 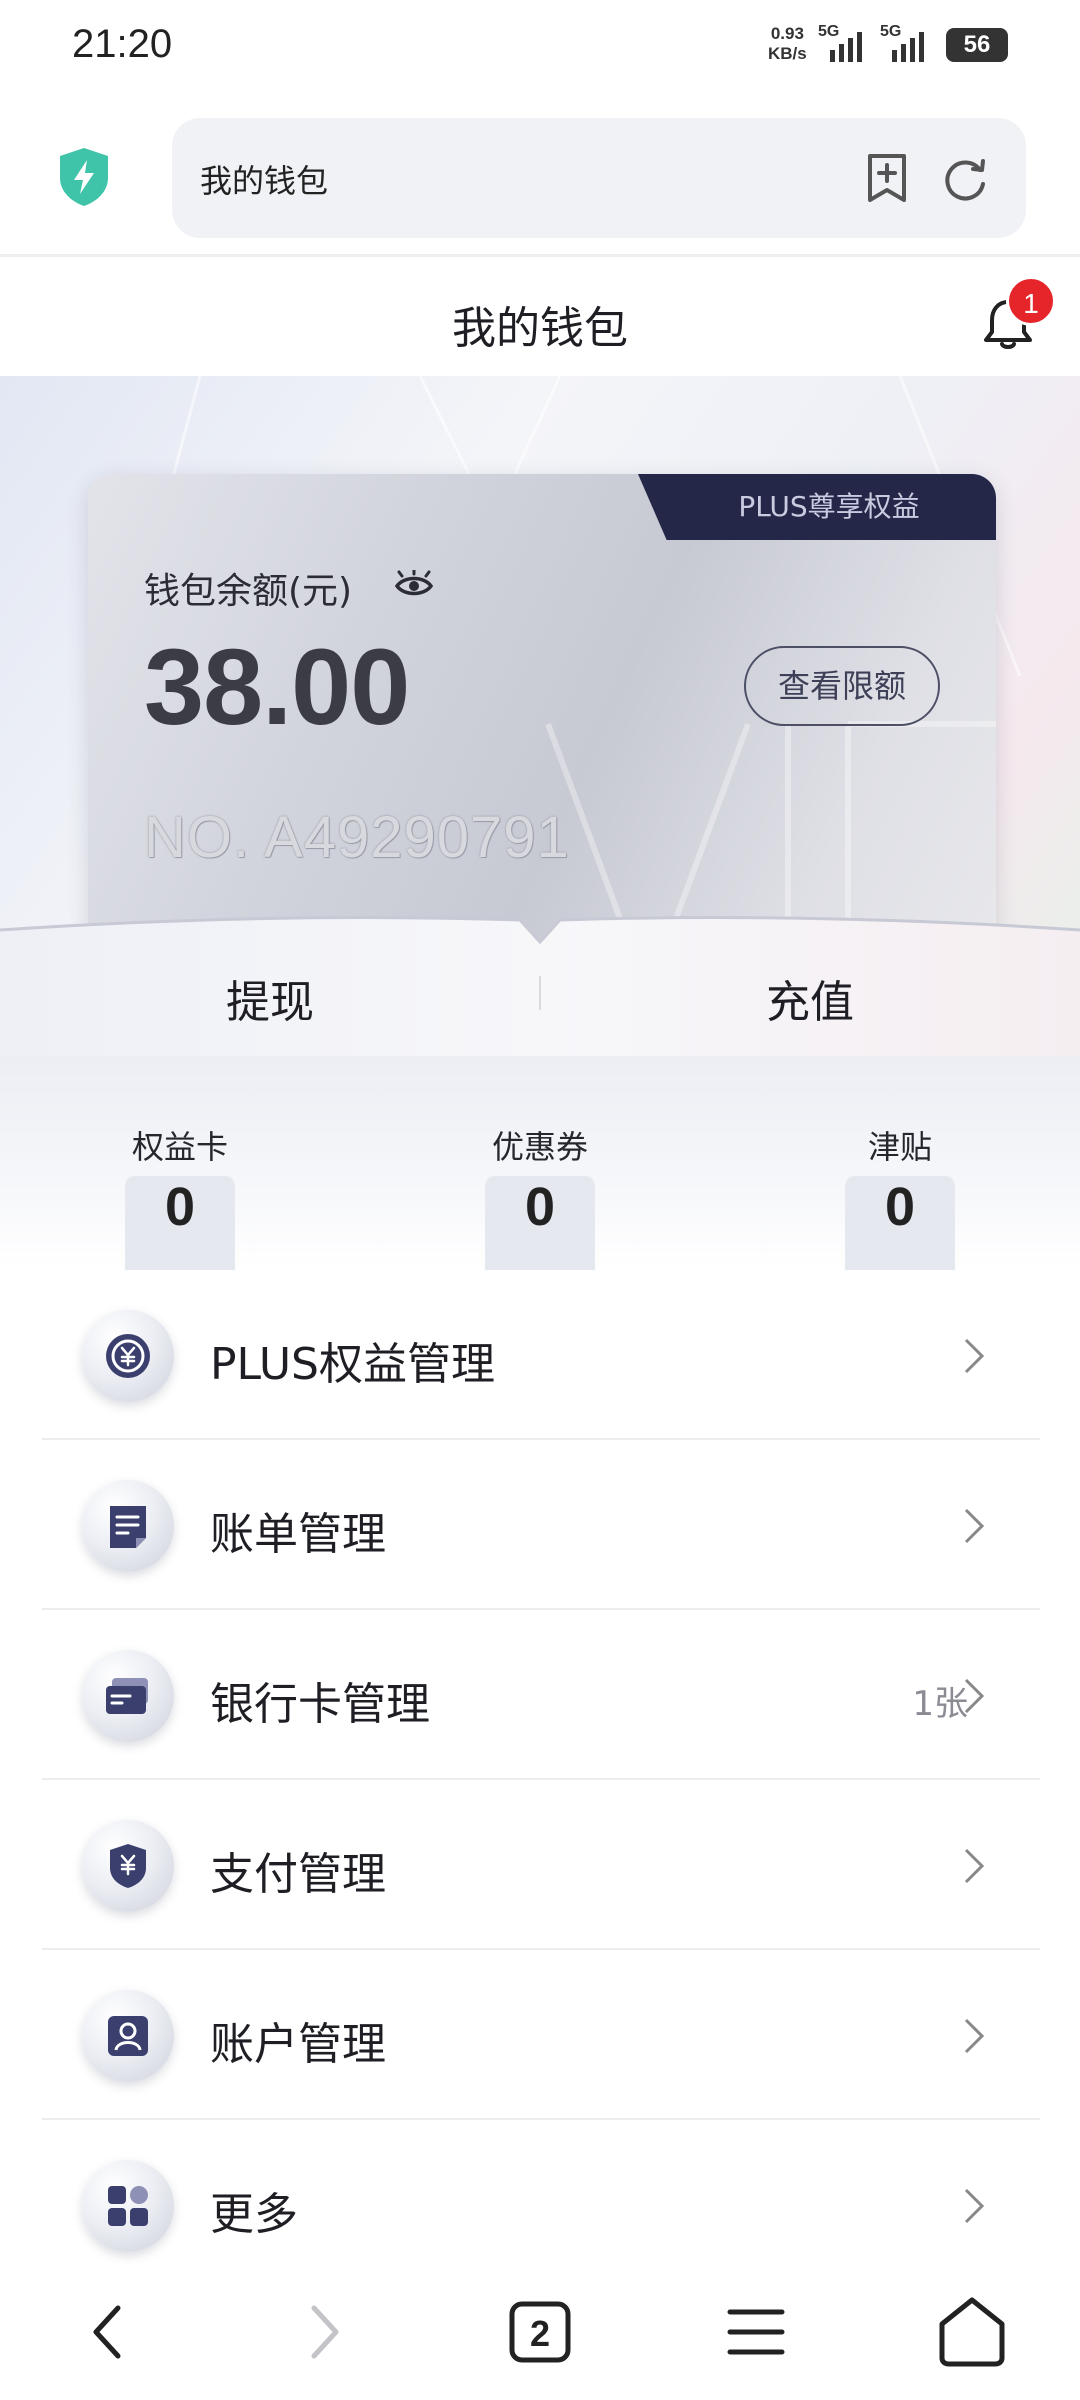 I want to click on divider, so click(x=540, y=255).